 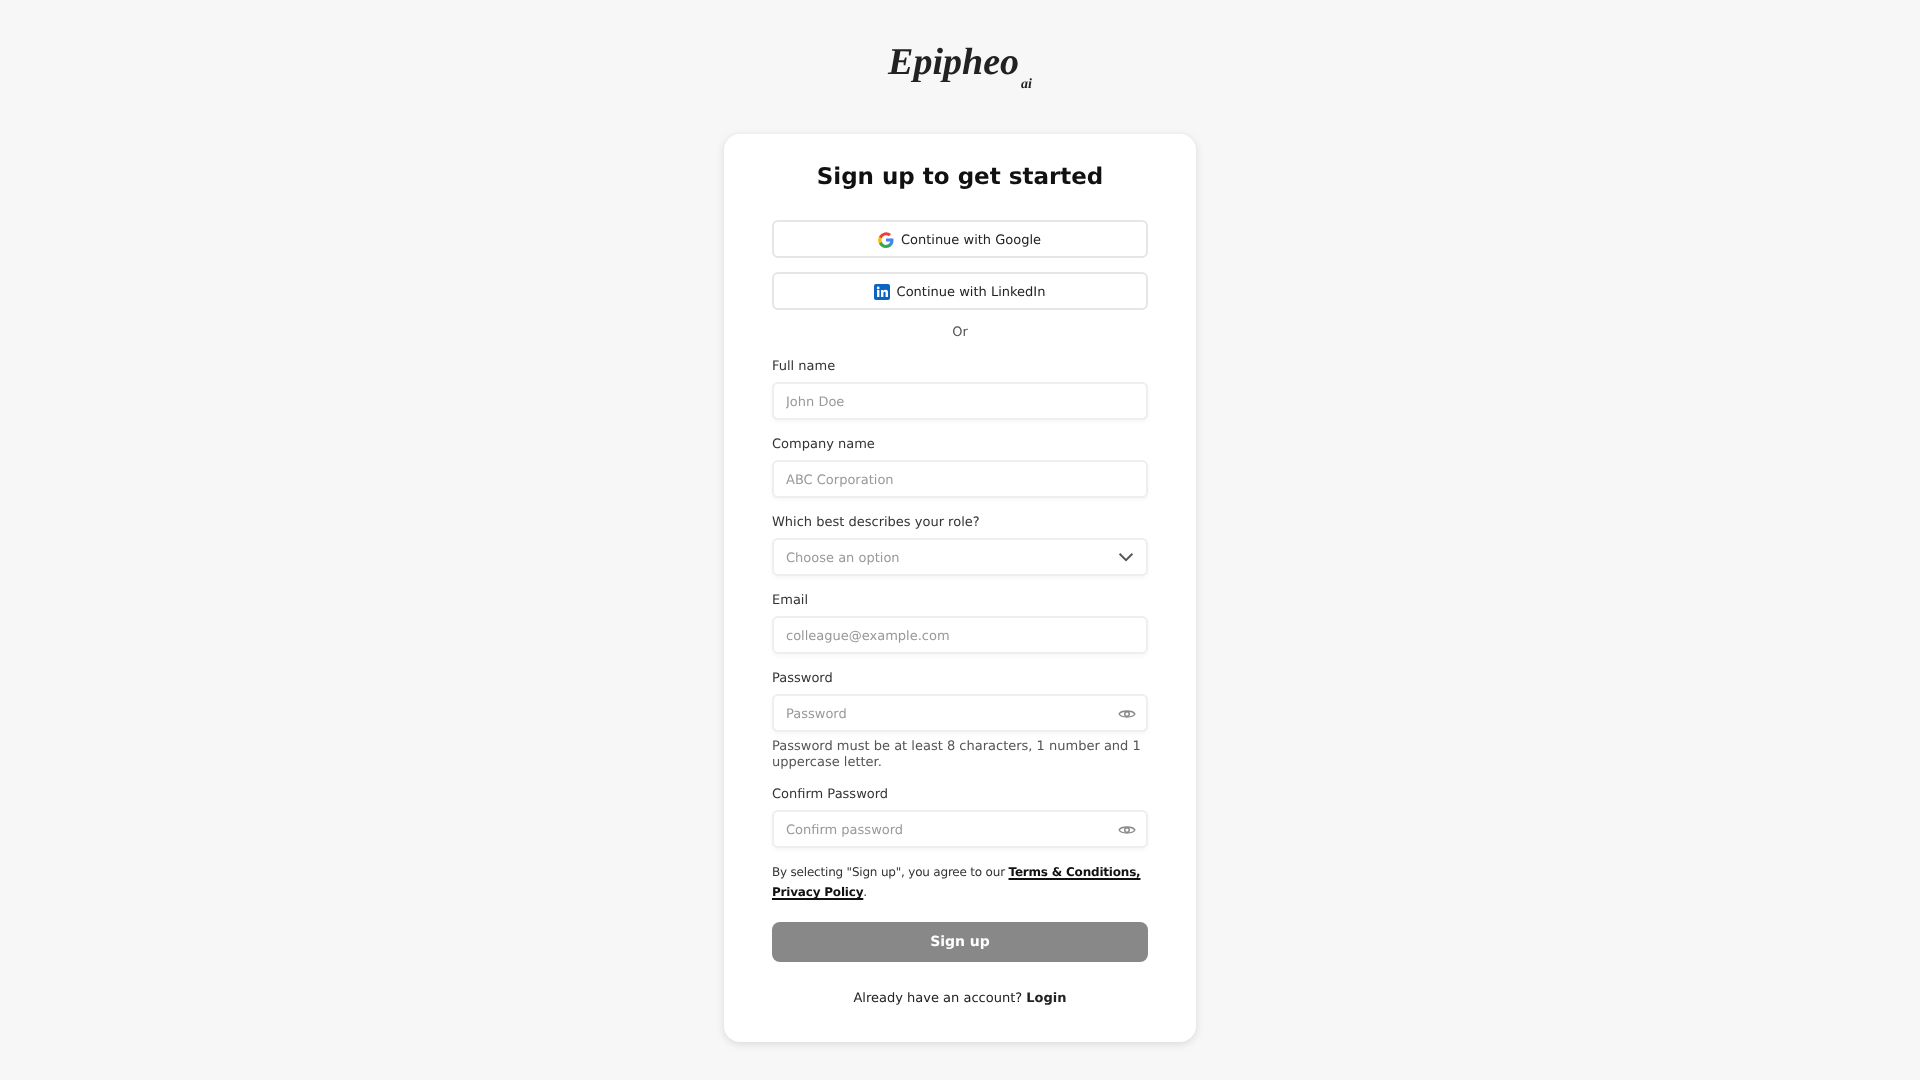 I want to click on form-title: Sign up to get started, so click(x=960, y=176).